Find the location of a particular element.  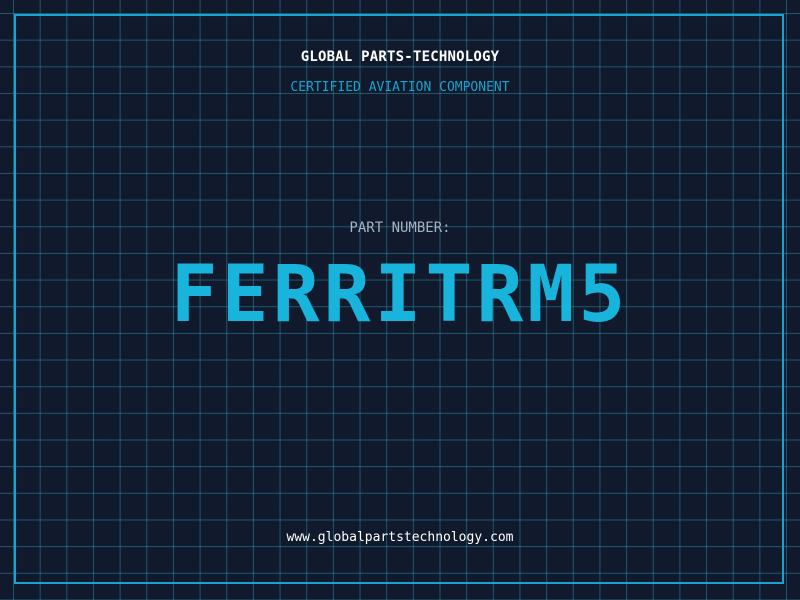

website-url: www.globalpartstechnology.com is located at coordinates (400, 537).